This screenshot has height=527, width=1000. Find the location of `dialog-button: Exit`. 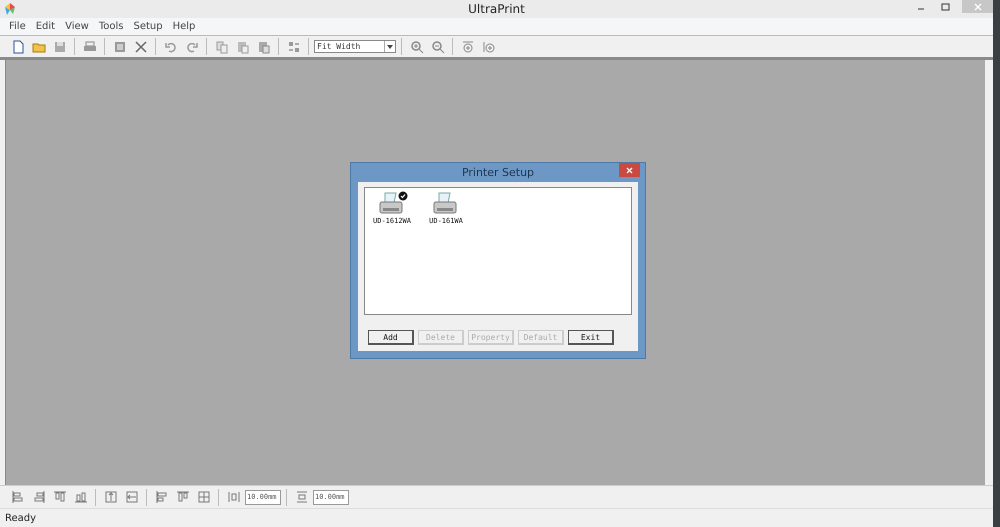

dialog-button: Exit is located at coordinates (591, 337).